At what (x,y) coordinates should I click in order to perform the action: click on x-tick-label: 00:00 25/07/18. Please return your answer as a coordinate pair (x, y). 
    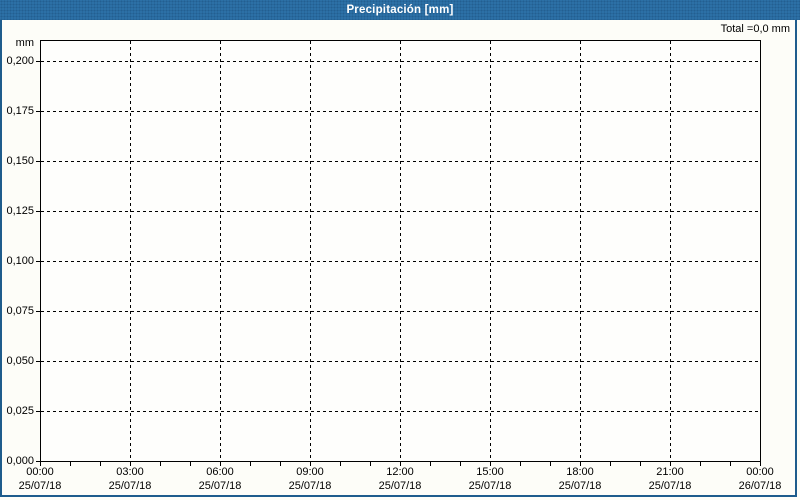
    Looking at the image, I should click on (42, 479).